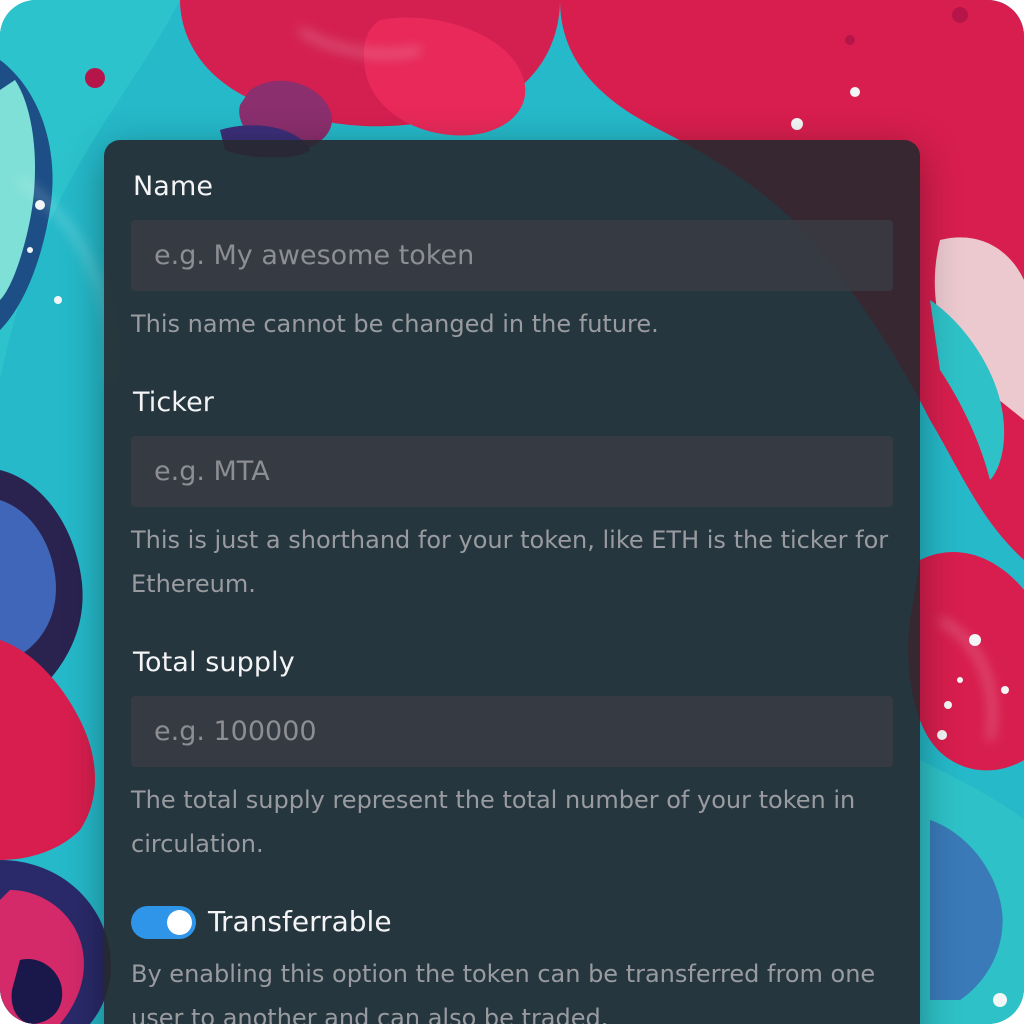 This screenshot has width=1024, height=1024. What do you see at coordinates (512, 255) in the screenshot?
I see `name-input` at bounding box center [512, 255].